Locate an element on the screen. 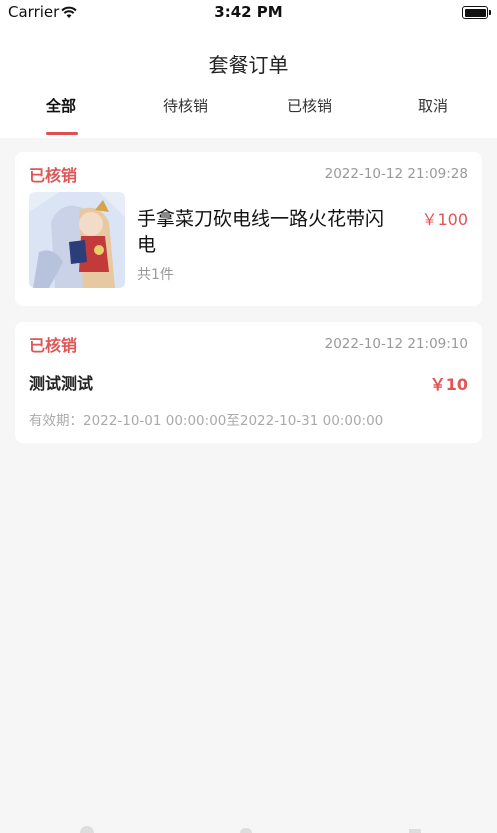 The width and height of the screenshot is (497, 833). tab-cancelled: 取消 is located at coordinates (433, 105).